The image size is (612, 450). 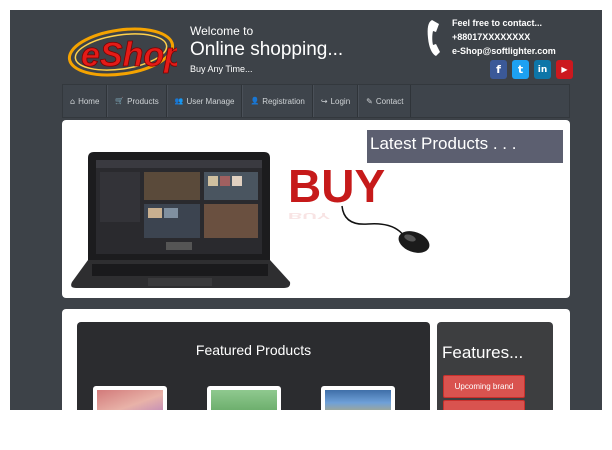 I want to click on nav-login: ↪ Login, so click(x=335, y=101).